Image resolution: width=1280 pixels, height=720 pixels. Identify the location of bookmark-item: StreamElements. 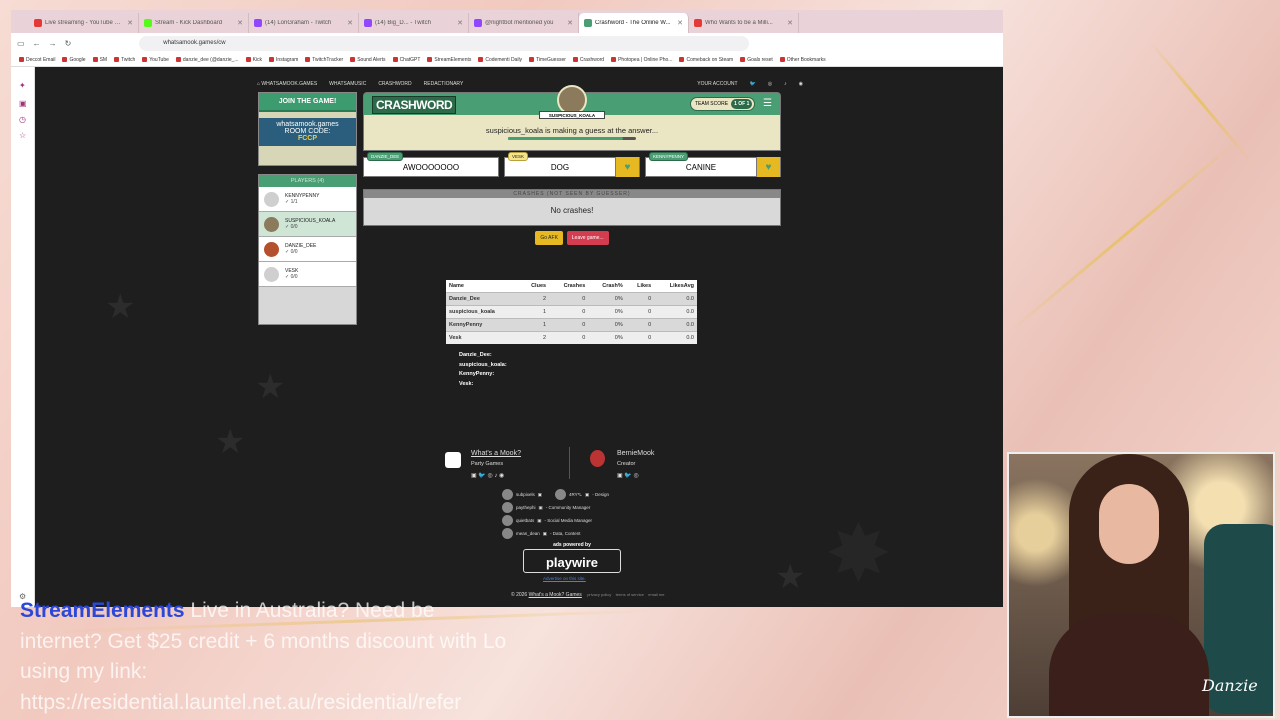
(449, 60).